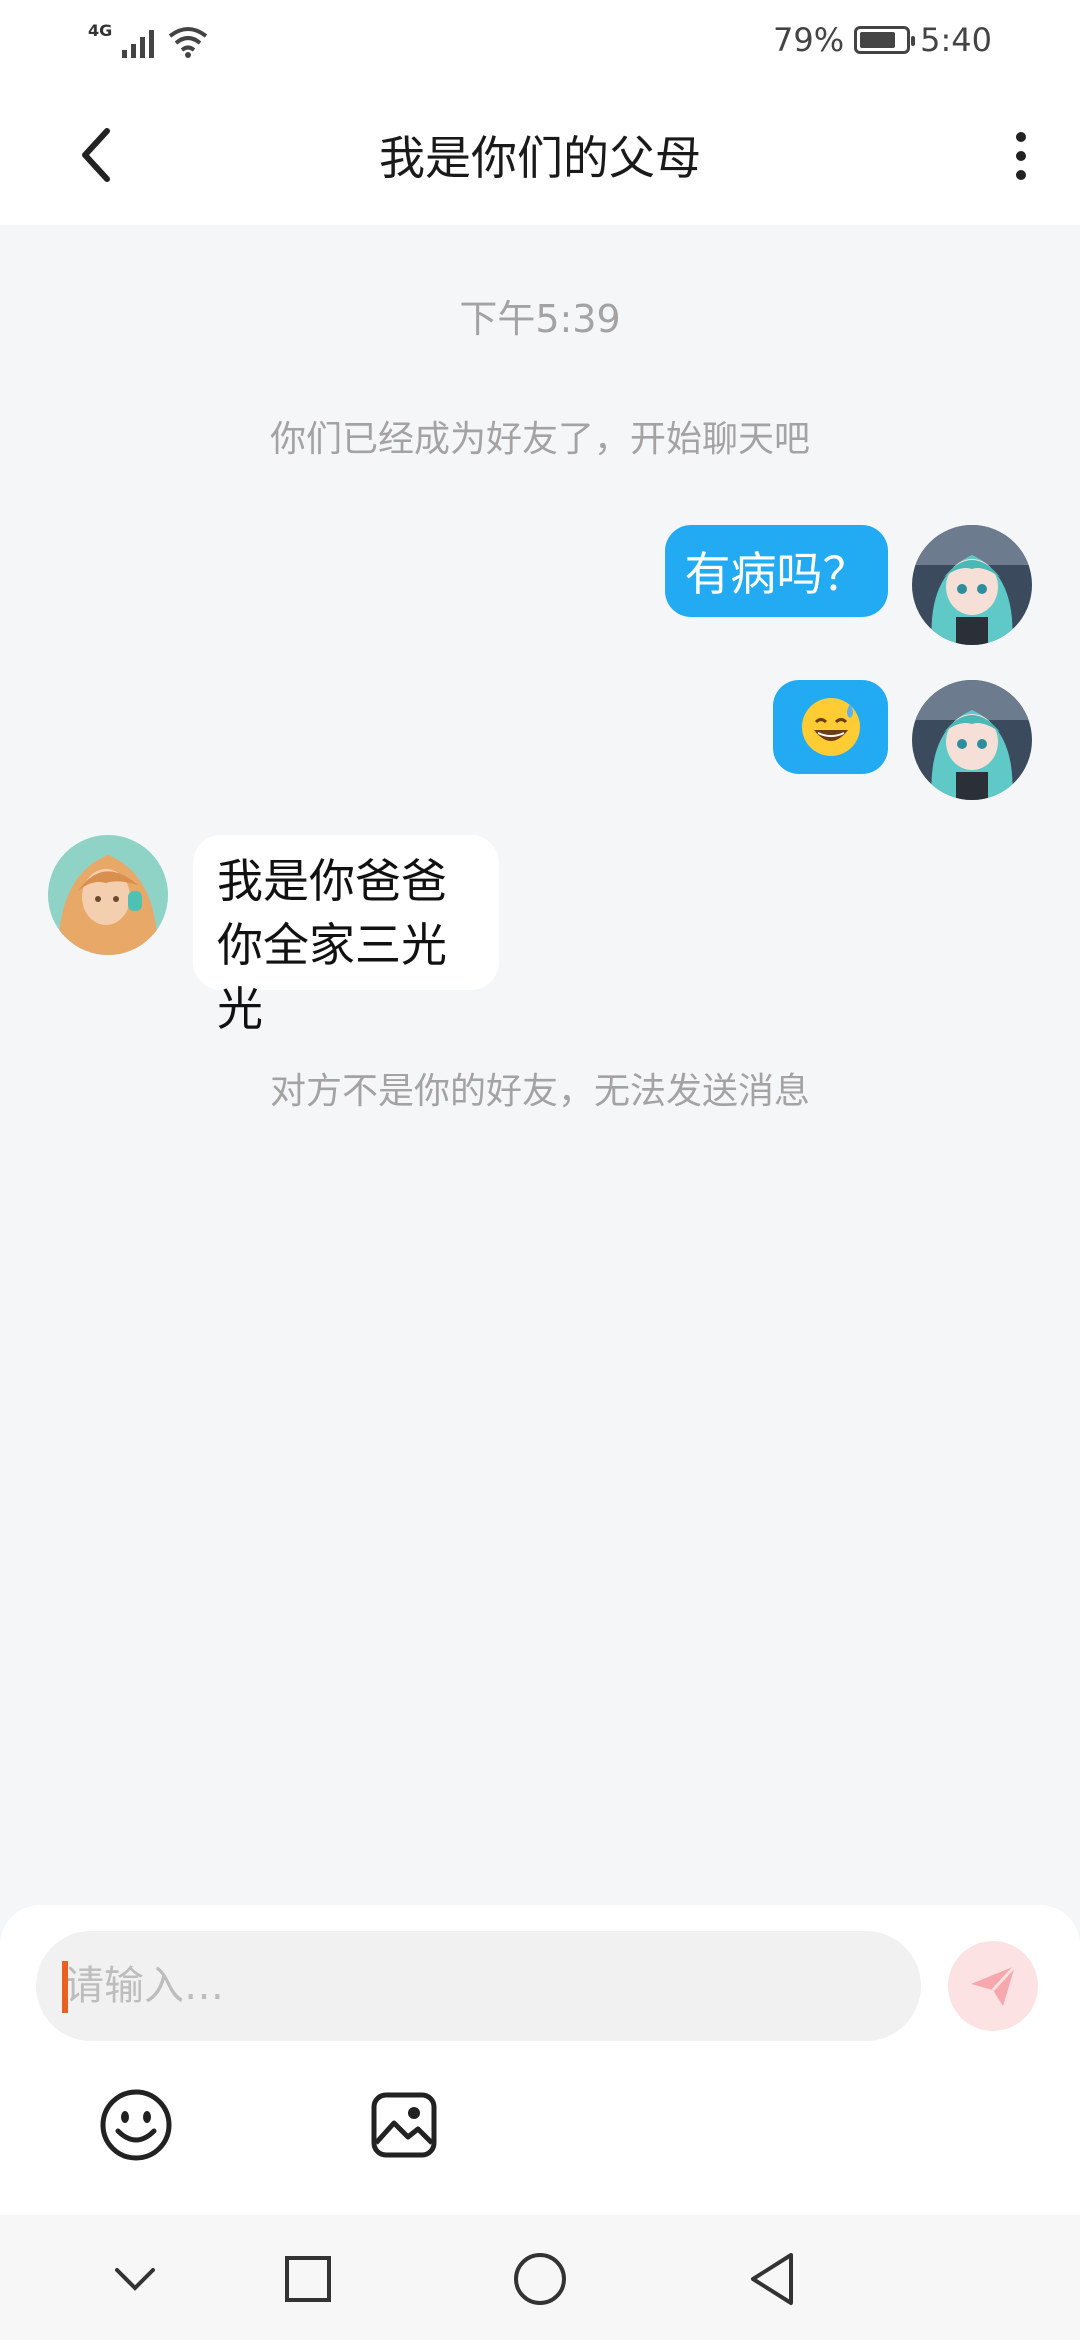 This screenshot has width=1080, height=2340. I want to click on text-caret, so click(65, 1987).